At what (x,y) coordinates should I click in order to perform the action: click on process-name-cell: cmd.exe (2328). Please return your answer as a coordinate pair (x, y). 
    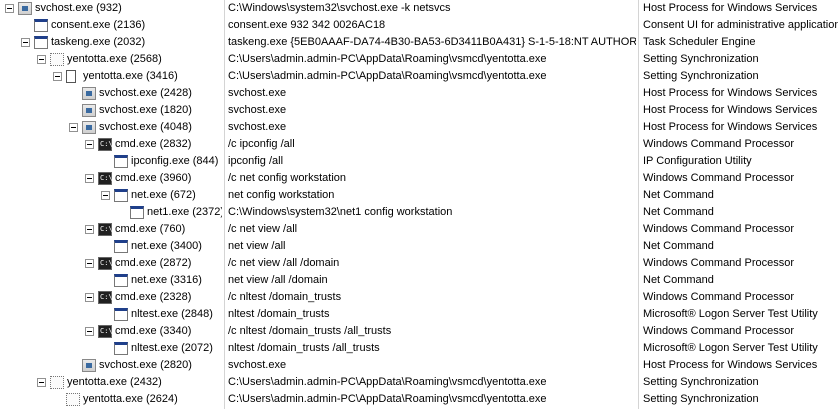
    Looking at the image, I should click on (111, 297).